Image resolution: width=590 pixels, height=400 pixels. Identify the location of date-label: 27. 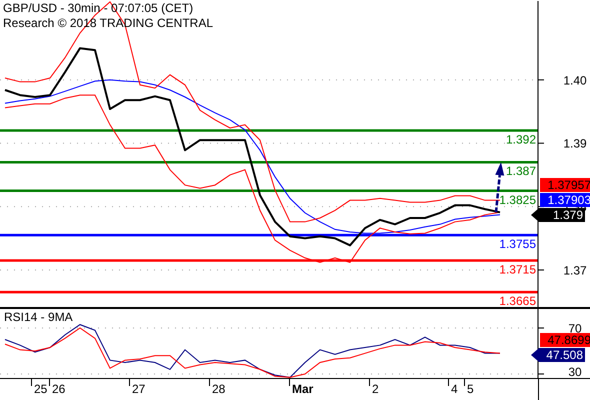
(139, 389).